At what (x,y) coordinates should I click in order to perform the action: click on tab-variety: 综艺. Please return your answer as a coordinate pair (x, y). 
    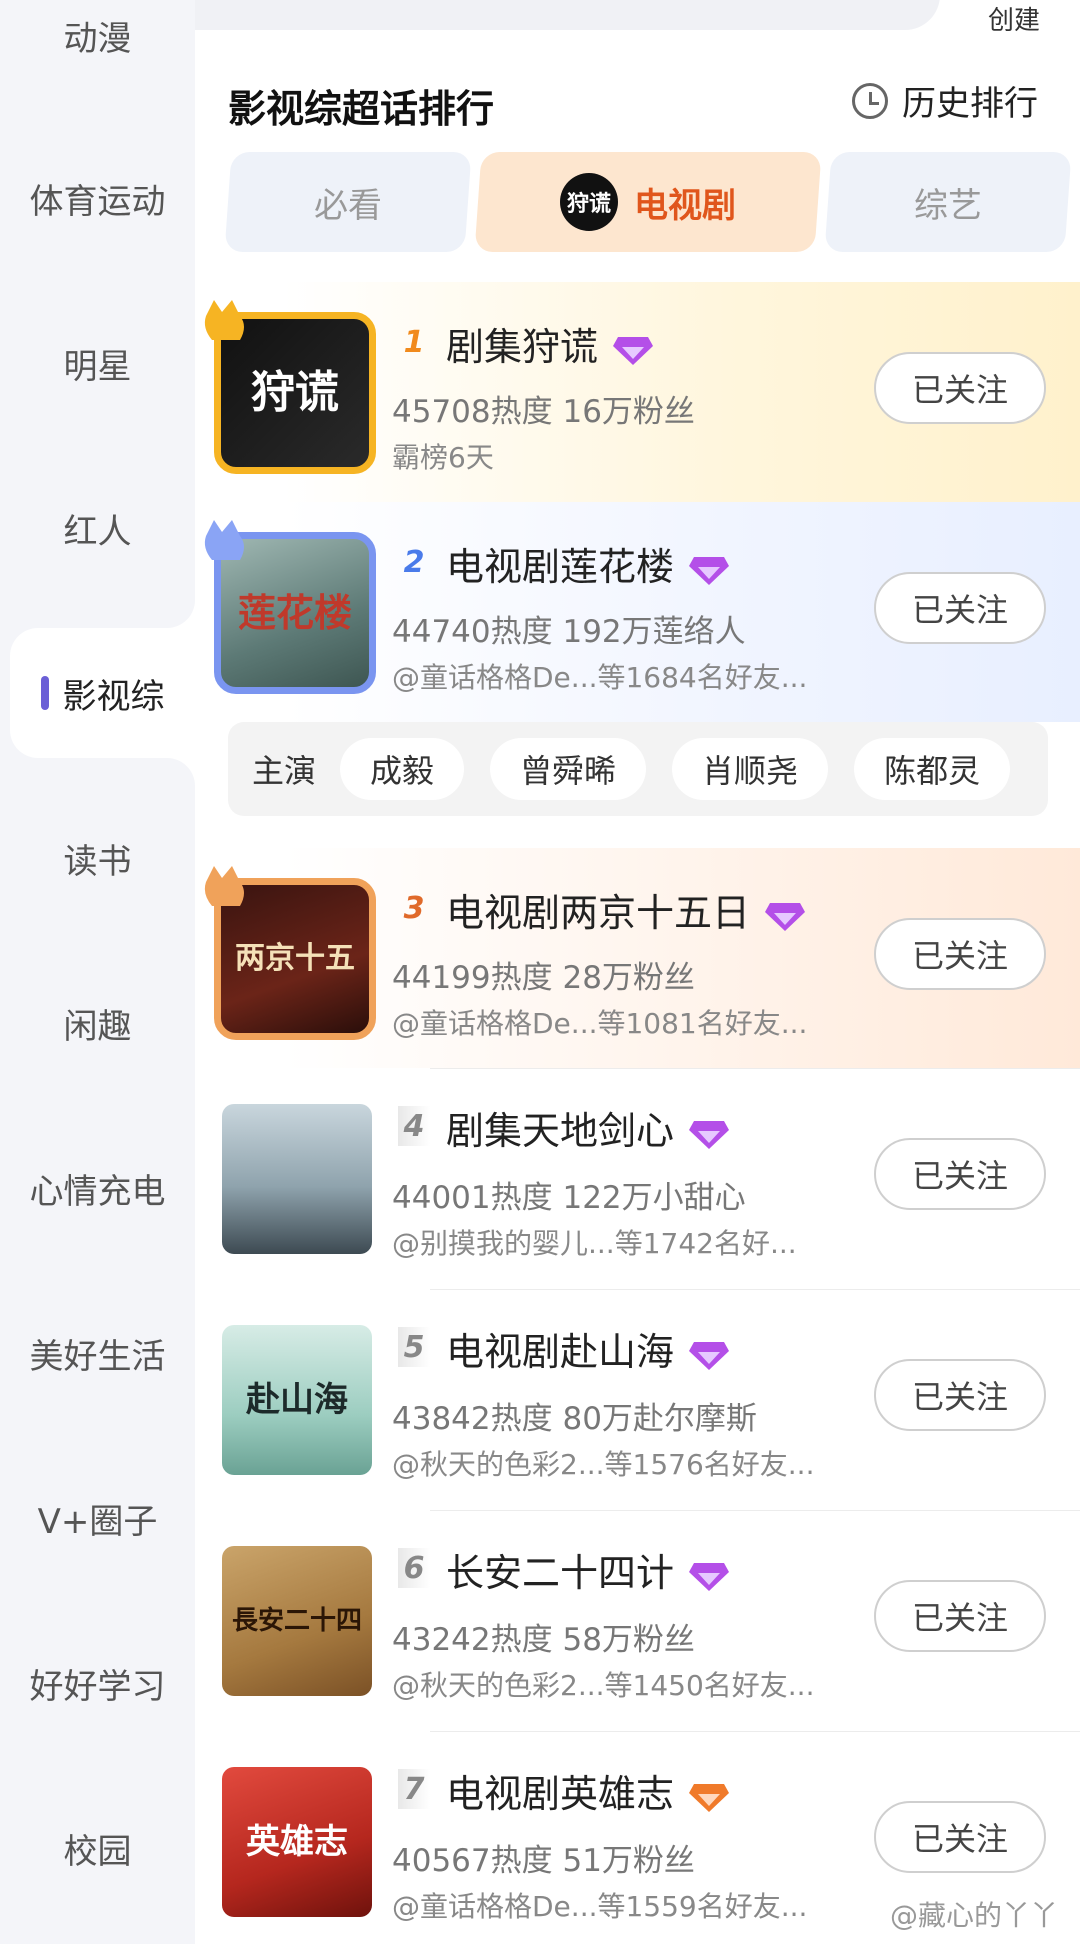
    Looking at the image, I should click on (948, 202).